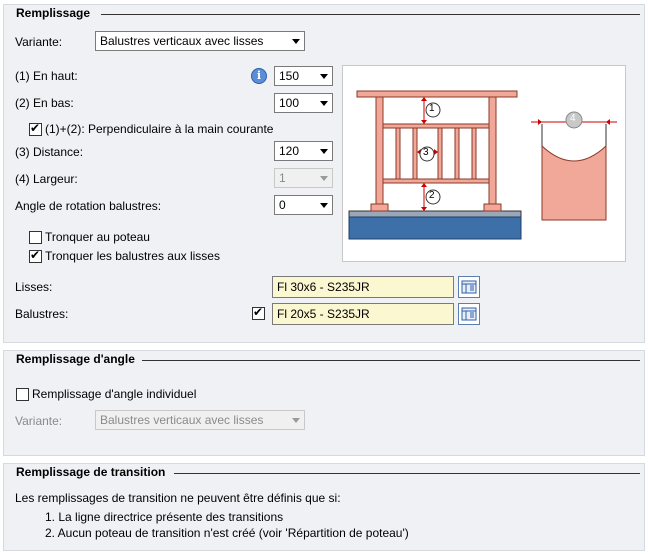  I want to click on en-haut-value: 150, so click(289, 76).